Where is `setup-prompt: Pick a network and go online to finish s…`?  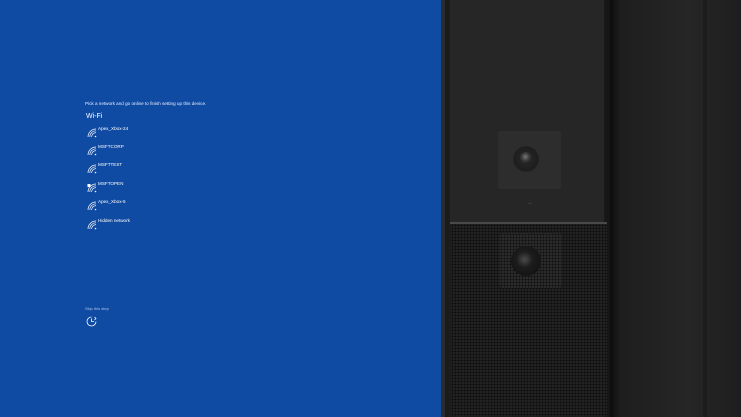
setup-prompt: Pick a network and go online to finish s… is located at coordinates (146, 103).